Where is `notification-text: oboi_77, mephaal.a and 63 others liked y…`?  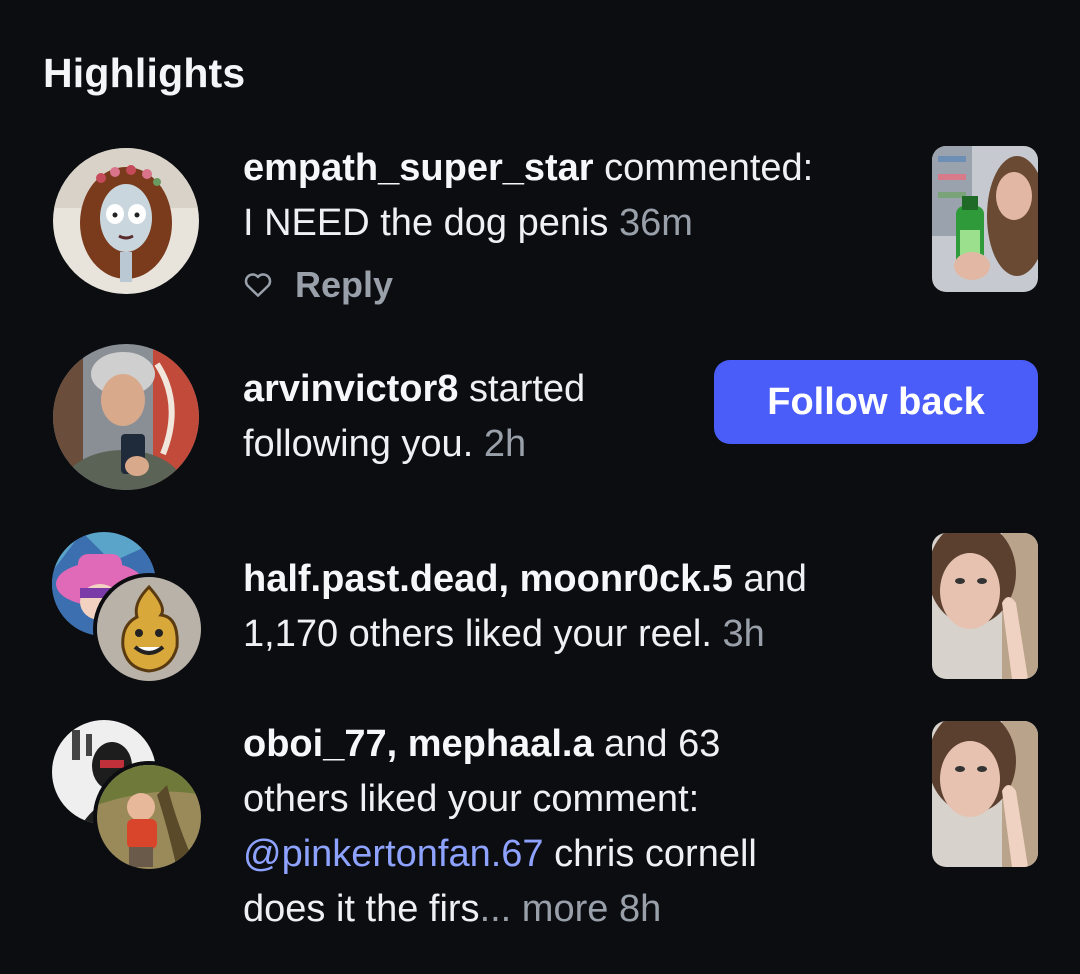
notification-text: oboi_77, mephaal.a and 63 others liked y… is located at coordinates (500, 826).